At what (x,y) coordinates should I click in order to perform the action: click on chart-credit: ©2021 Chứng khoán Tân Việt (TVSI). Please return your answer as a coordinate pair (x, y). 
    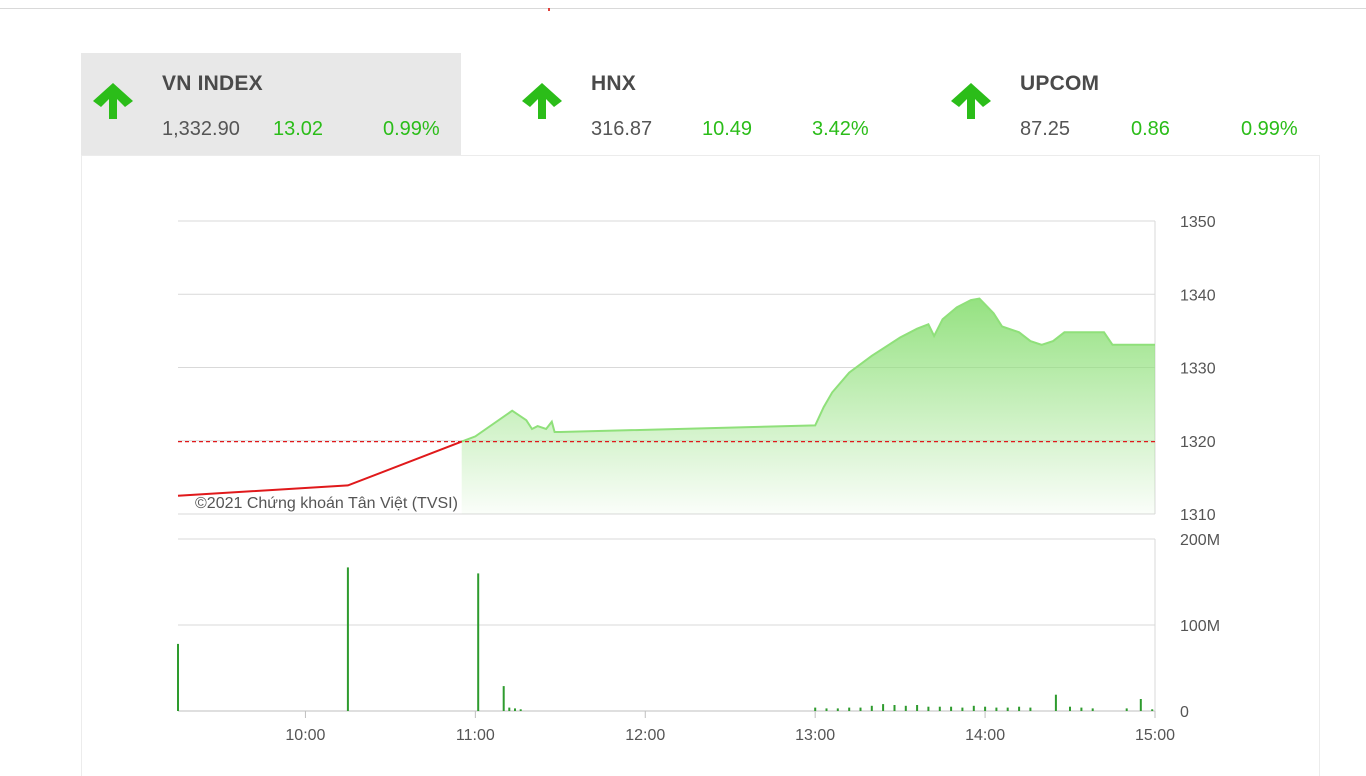
    Looking at the image, I should click on (326, 503).